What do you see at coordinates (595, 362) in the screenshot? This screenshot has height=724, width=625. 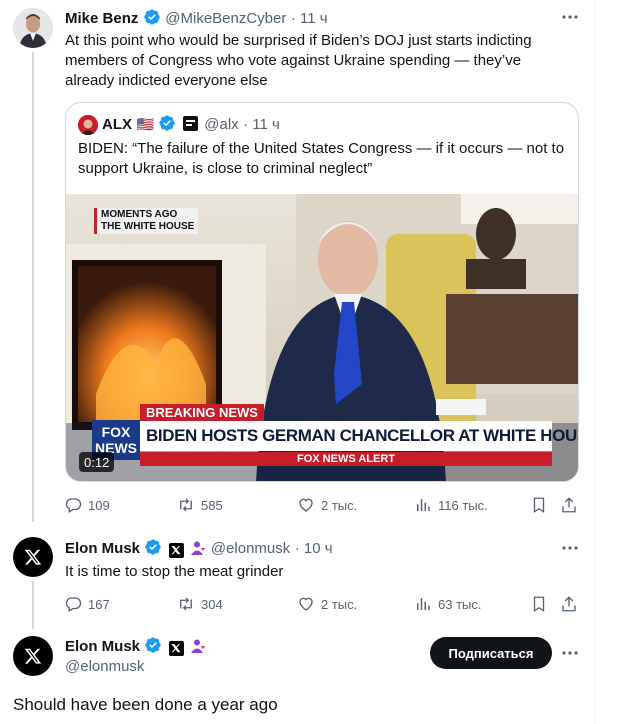 I see `right-column-border` at bounding box center [595, 362].